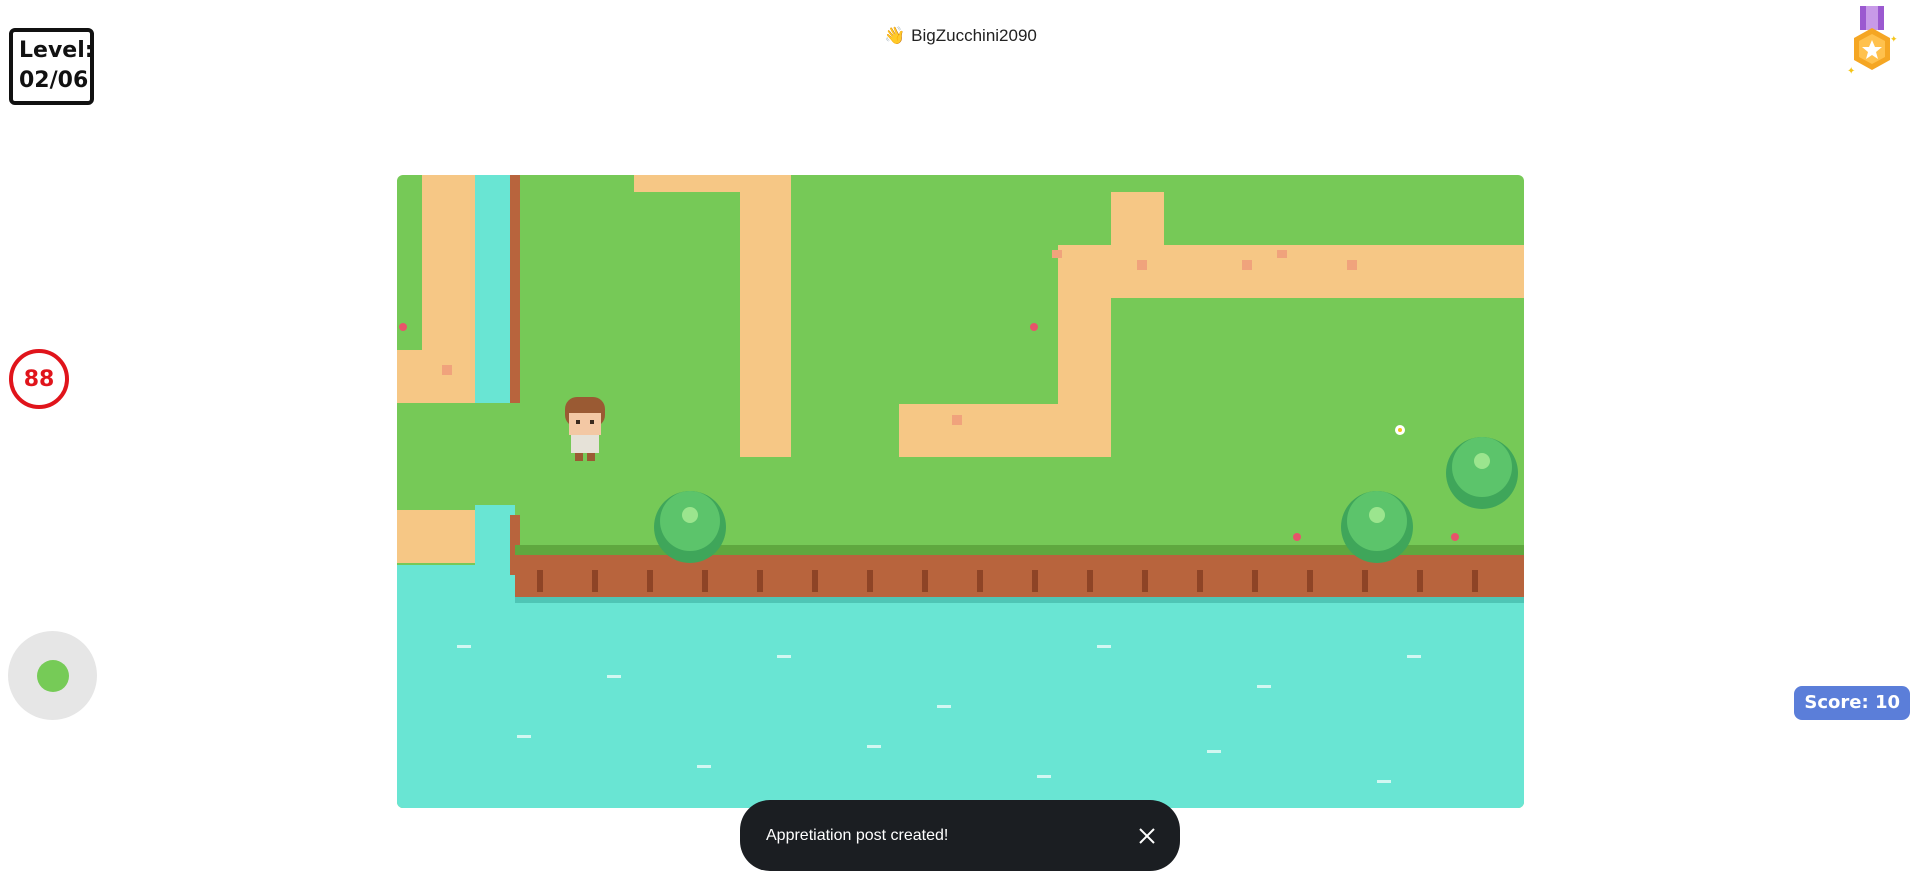  What do you see at coordinates (585, 429) in the screenshot?
I see `player-character` at bounding box center [585, 429].